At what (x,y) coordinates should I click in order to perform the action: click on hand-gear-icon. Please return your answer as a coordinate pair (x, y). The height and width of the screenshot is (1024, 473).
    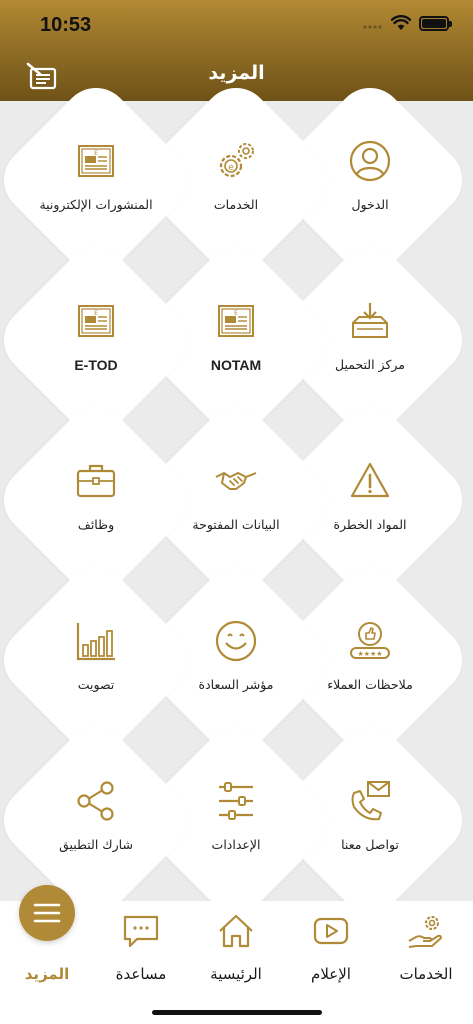
    Looking at the image, I should click on (425, 932).